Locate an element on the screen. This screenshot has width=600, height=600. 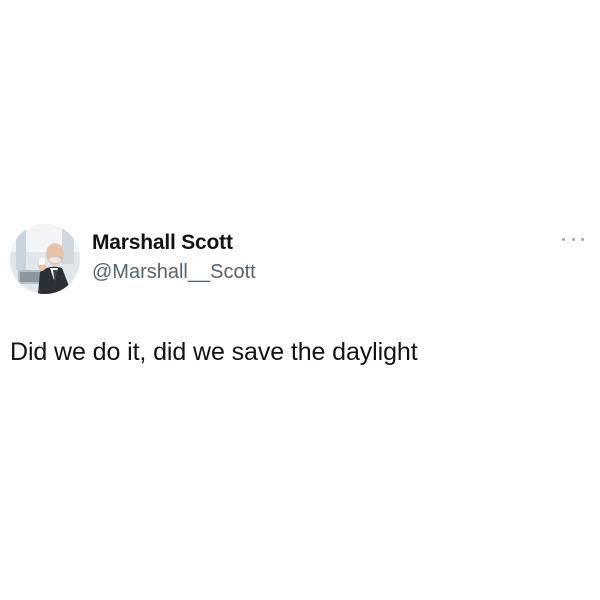
more-horizontal-icon is located at coordinates (563, 239).